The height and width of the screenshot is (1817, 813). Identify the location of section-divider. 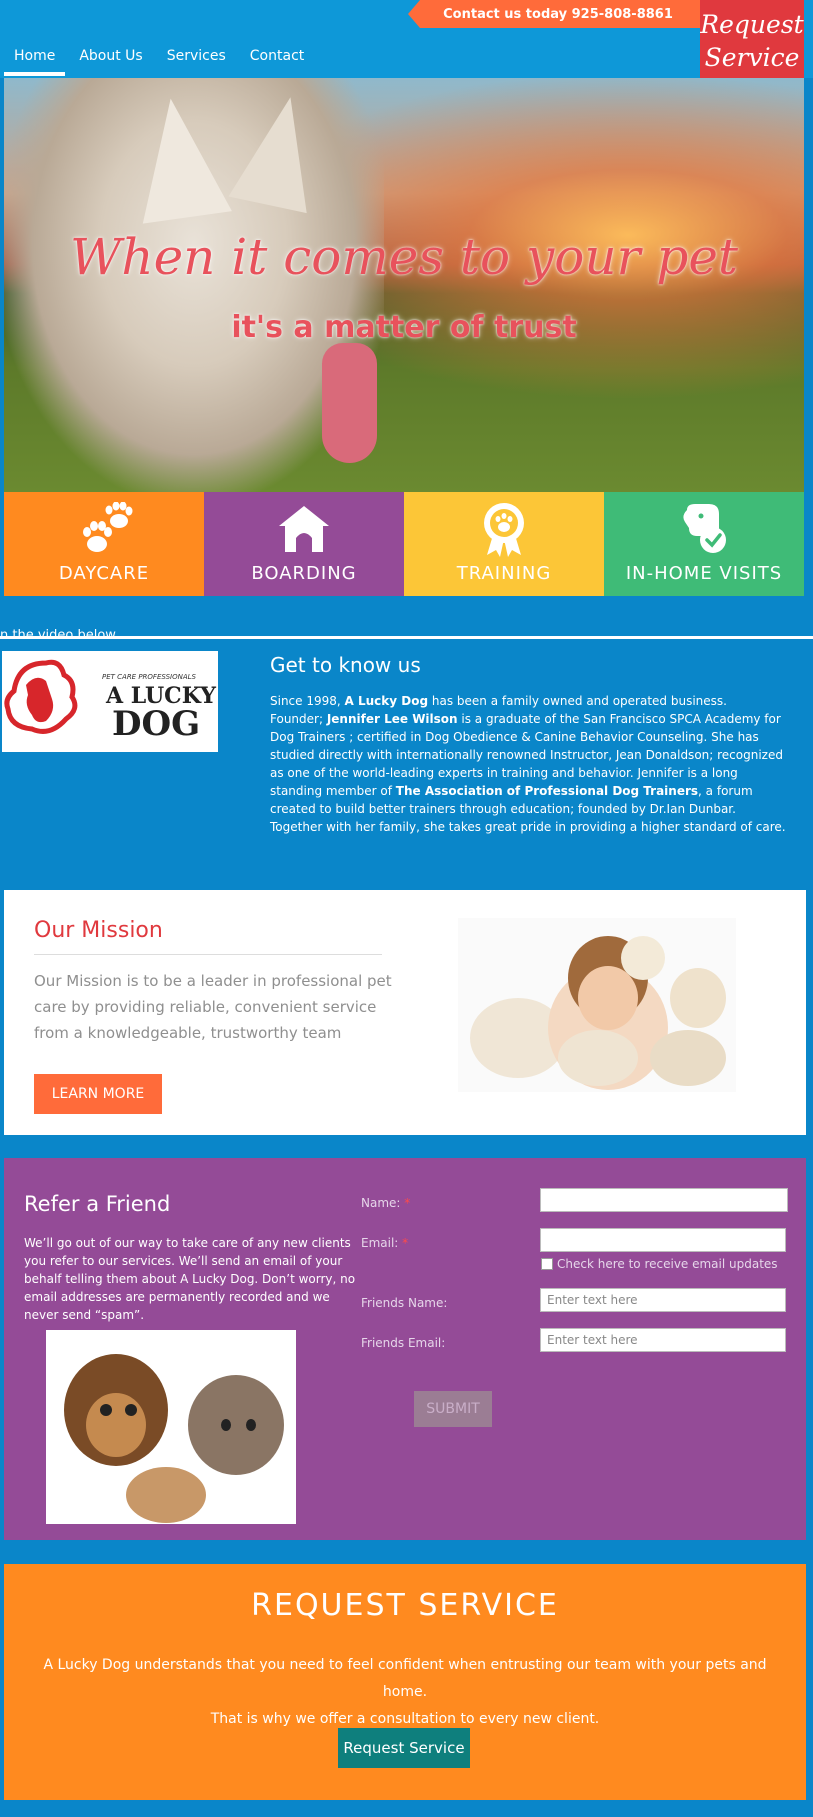
(406, 637).